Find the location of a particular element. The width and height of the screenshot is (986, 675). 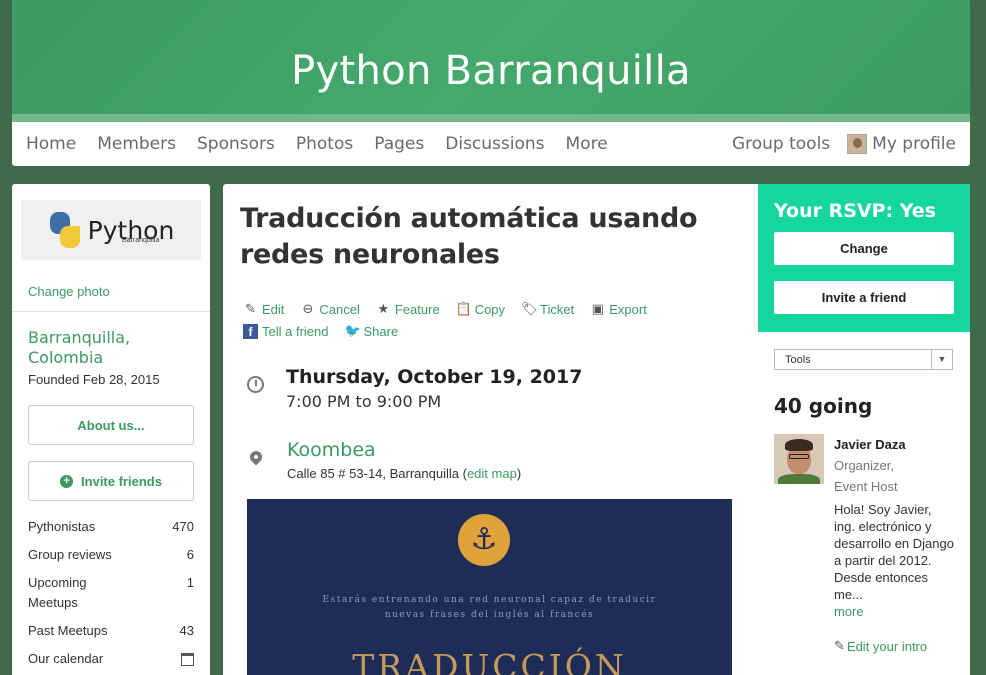

clock-icon is located at coordinates (255, 384).